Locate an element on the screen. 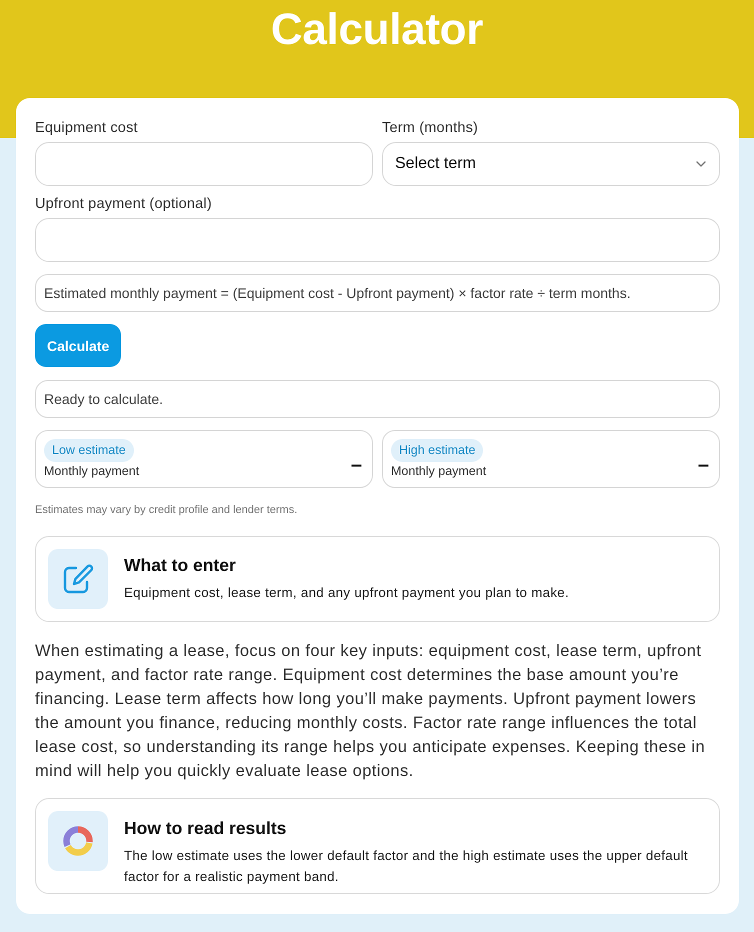 This screenshot has width=754, height=932. disclaimer-text: Estimates may vary by credit profile and lender terms. is located at coordinates (166, 510).